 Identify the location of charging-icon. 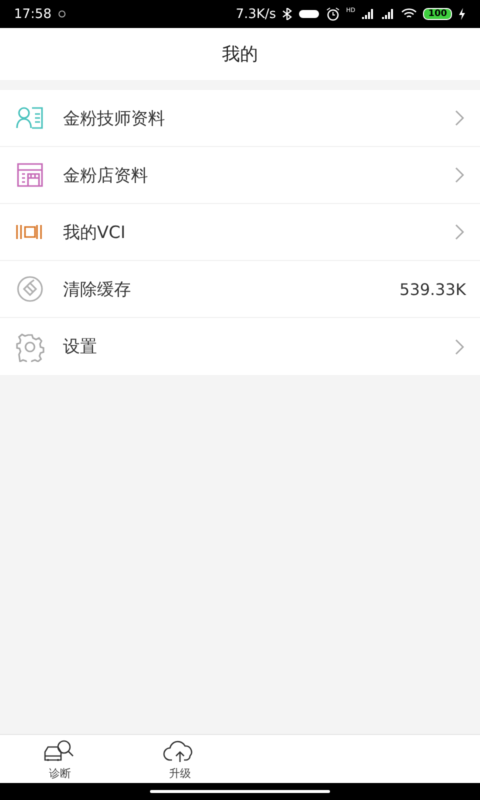
(462, 14).